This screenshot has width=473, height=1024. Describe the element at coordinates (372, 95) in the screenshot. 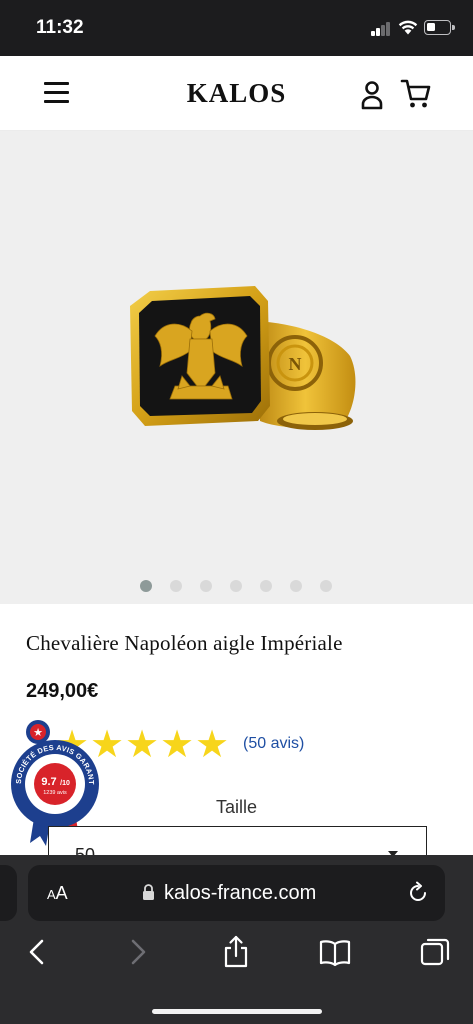

I see `account-icon` at that location.